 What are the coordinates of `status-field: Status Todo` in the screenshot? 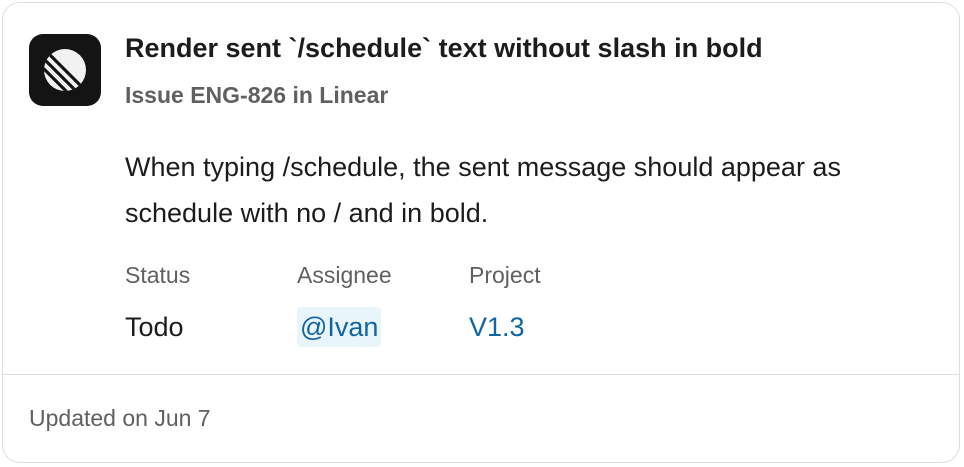 It's located at (157, 303).